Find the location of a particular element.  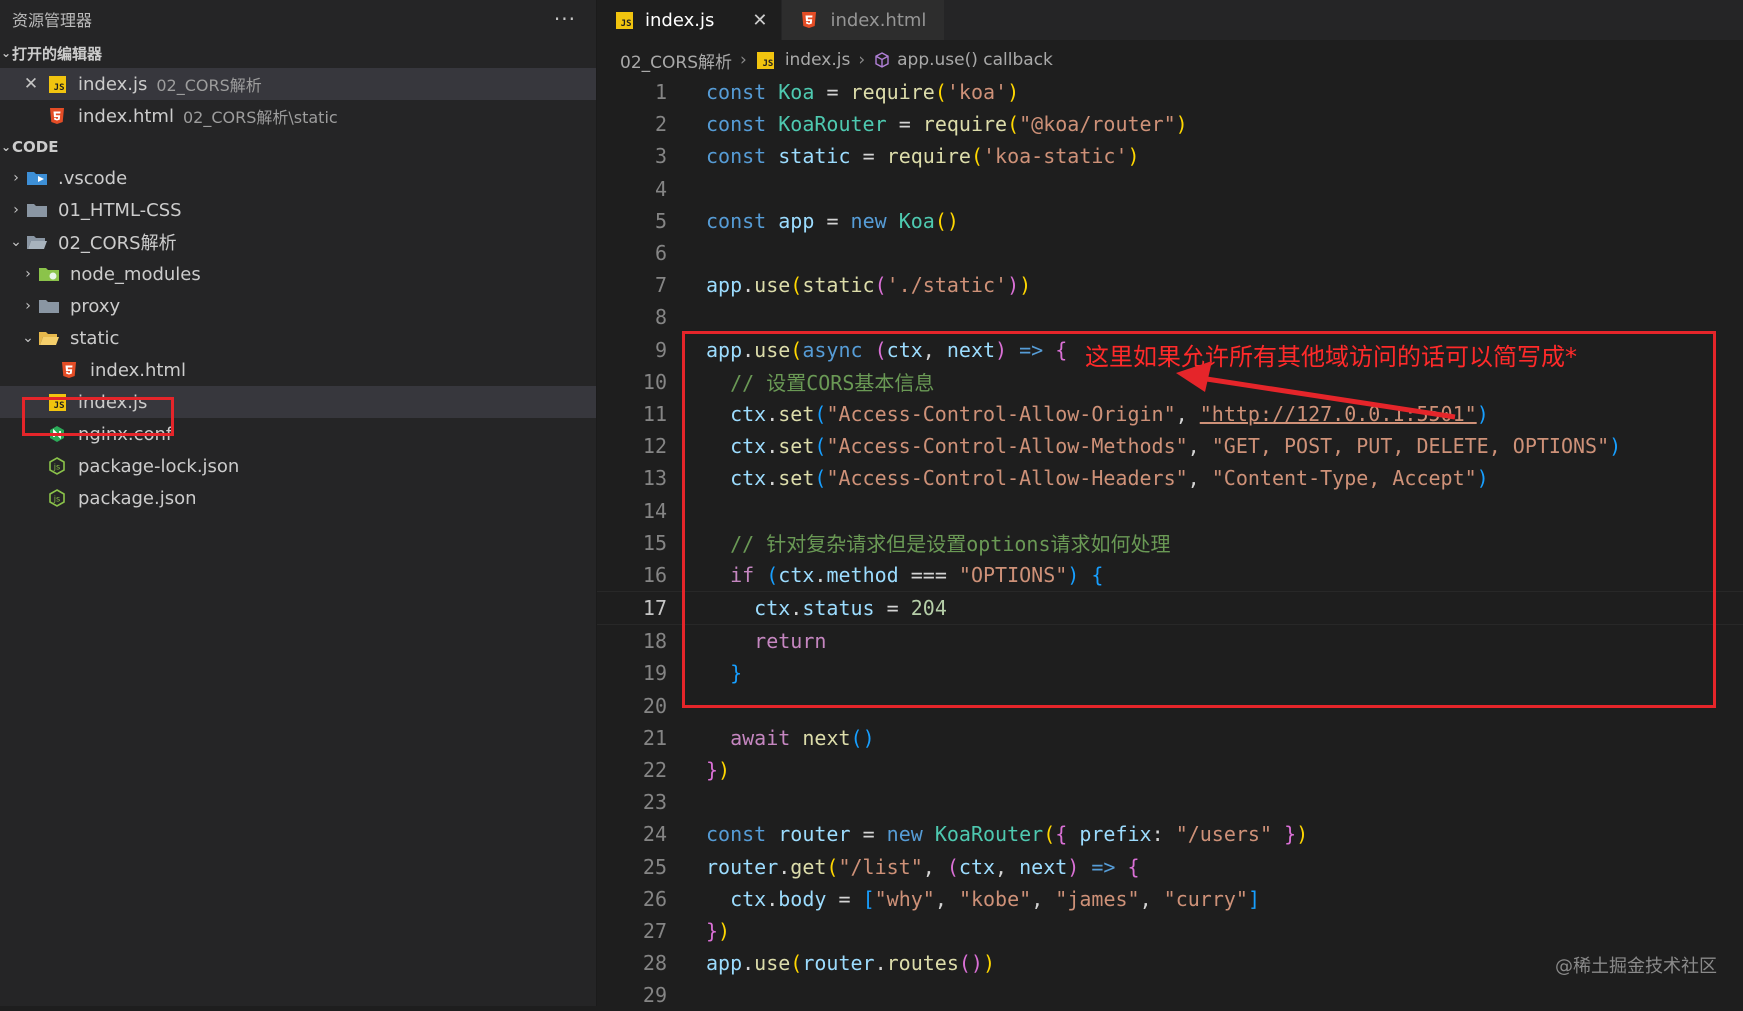

line-number: 6 is located at coordinates (660, 253).